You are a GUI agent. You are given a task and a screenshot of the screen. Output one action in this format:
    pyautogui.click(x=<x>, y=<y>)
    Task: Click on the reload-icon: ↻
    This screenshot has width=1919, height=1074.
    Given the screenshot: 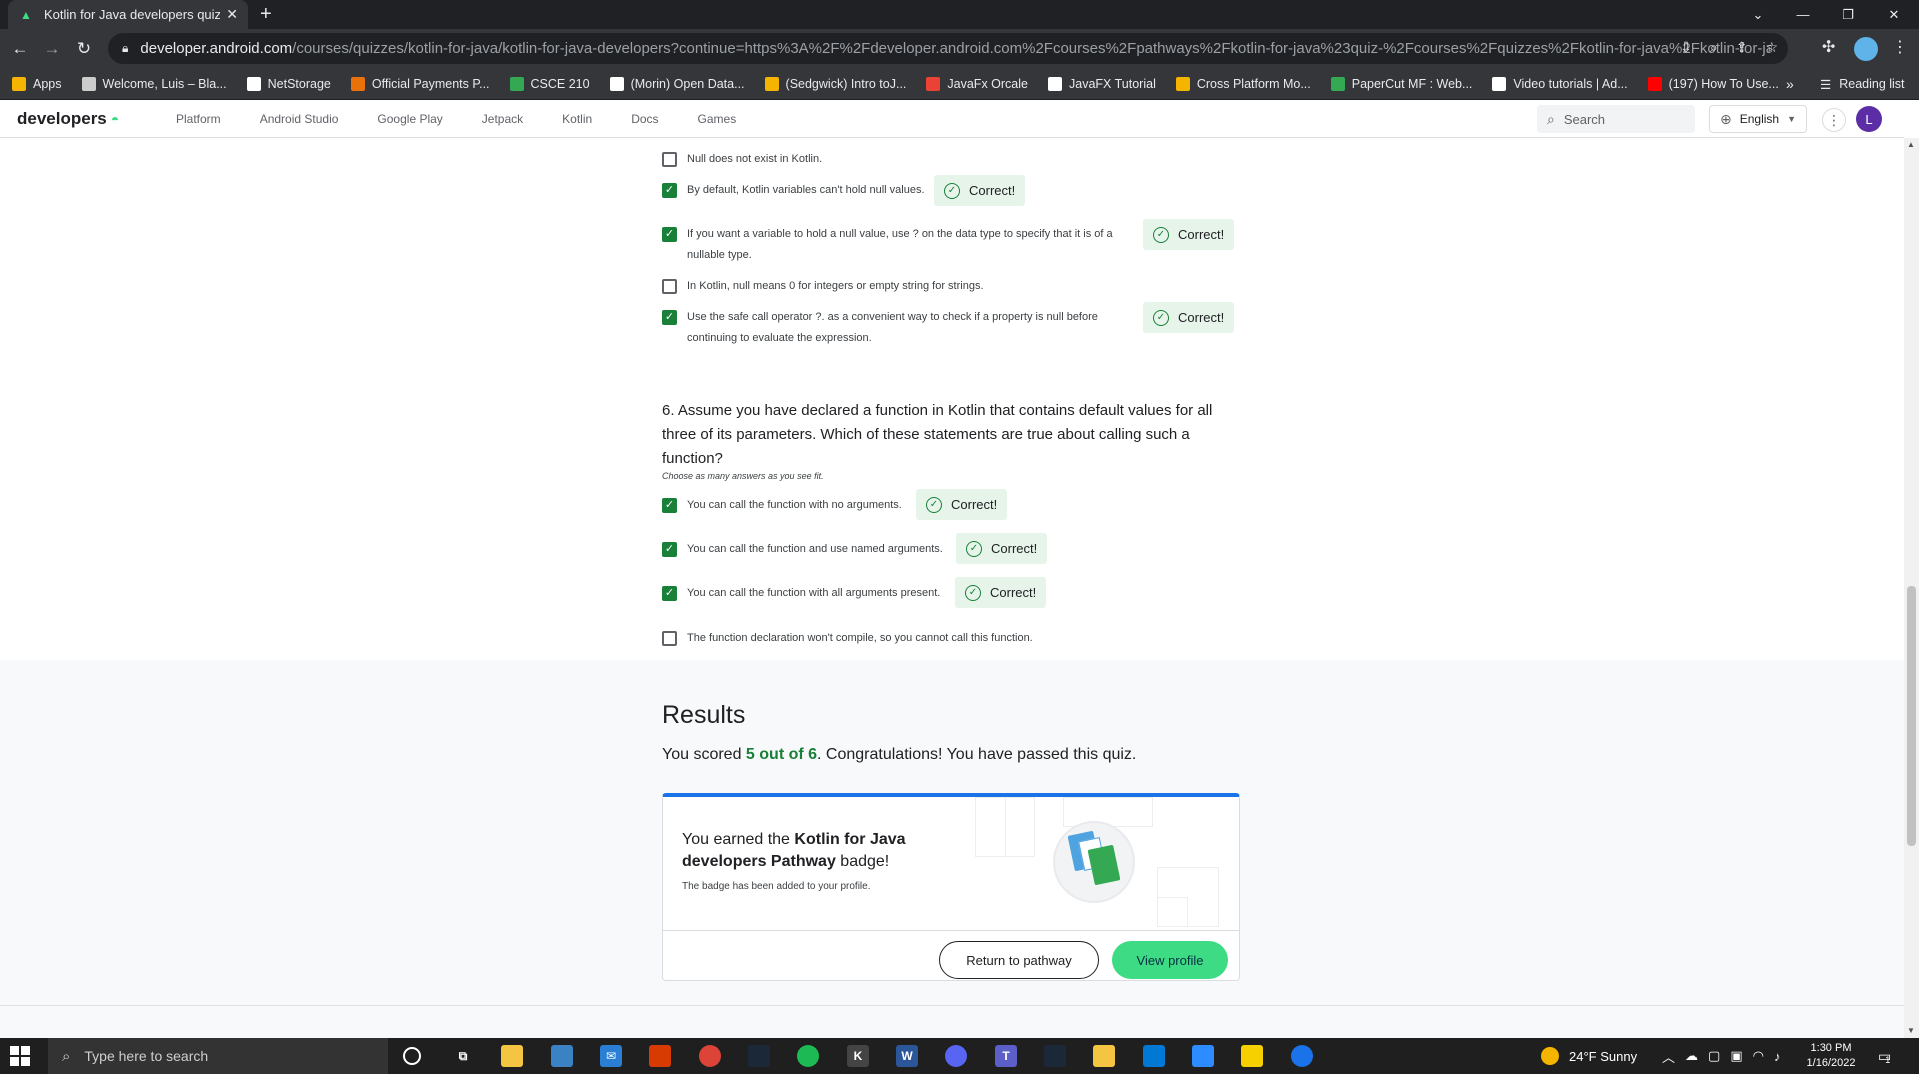 What is the action you would take?
    pyautogui.click(x=84, y=49)
    